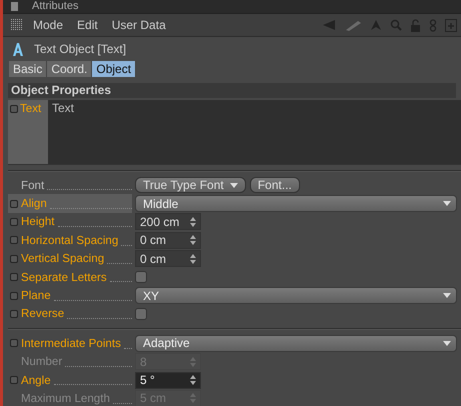 This screenshot has width=461, height=406. I want to click on field-label: Number, so click(41, 361).